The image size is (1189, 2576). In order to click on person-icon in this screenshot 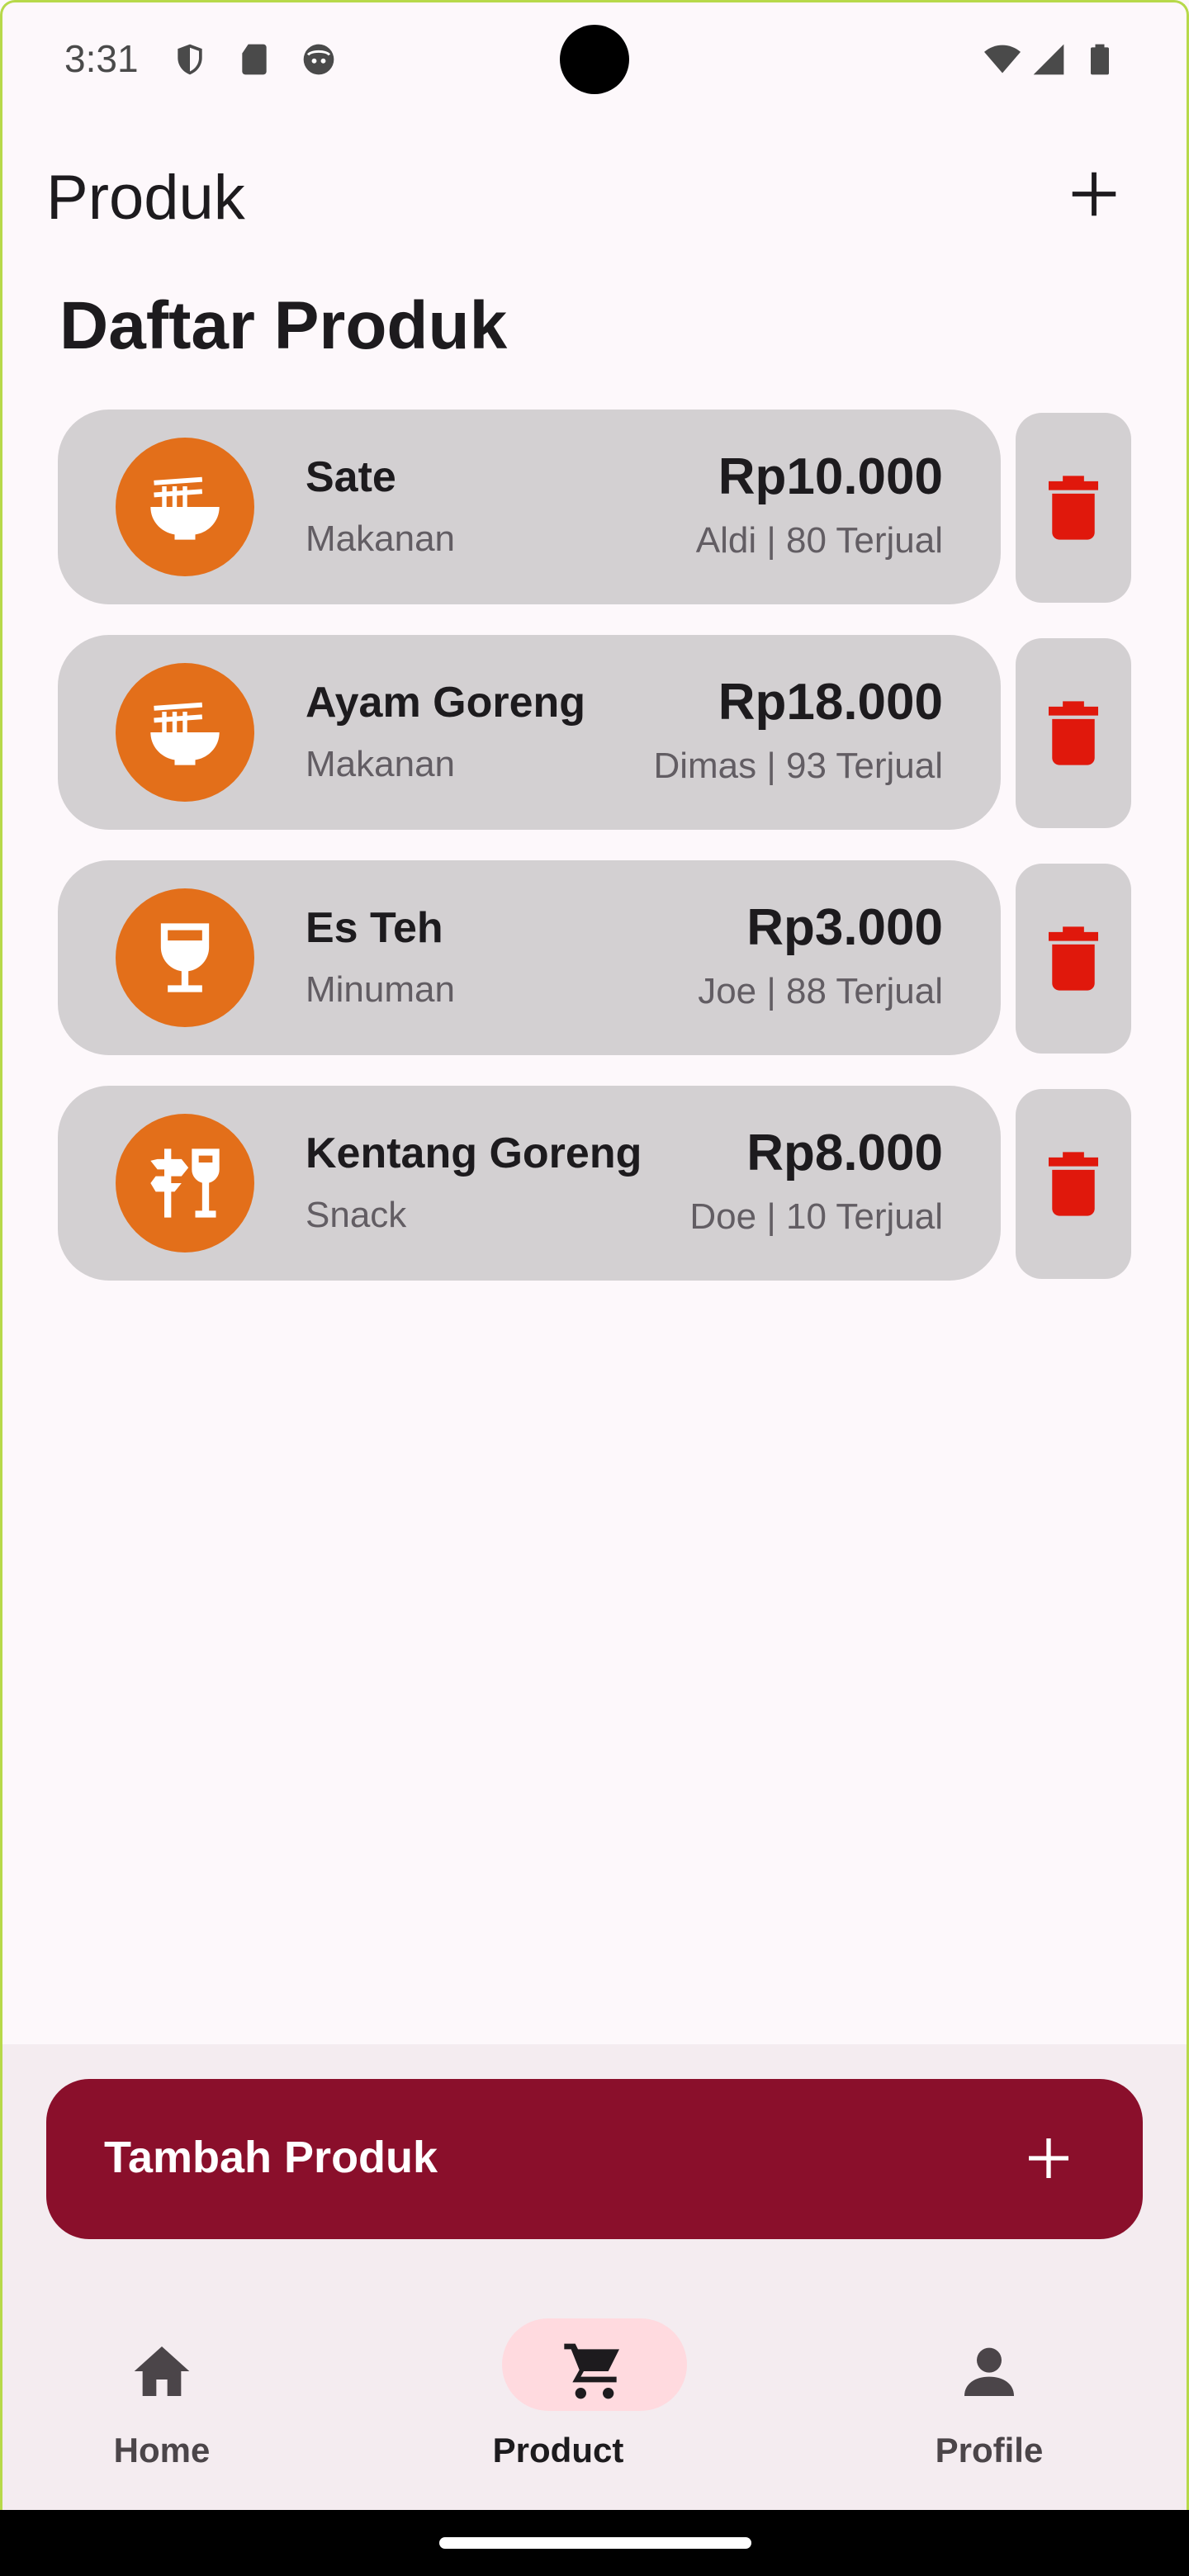, I will do `click(989, 2371)`.